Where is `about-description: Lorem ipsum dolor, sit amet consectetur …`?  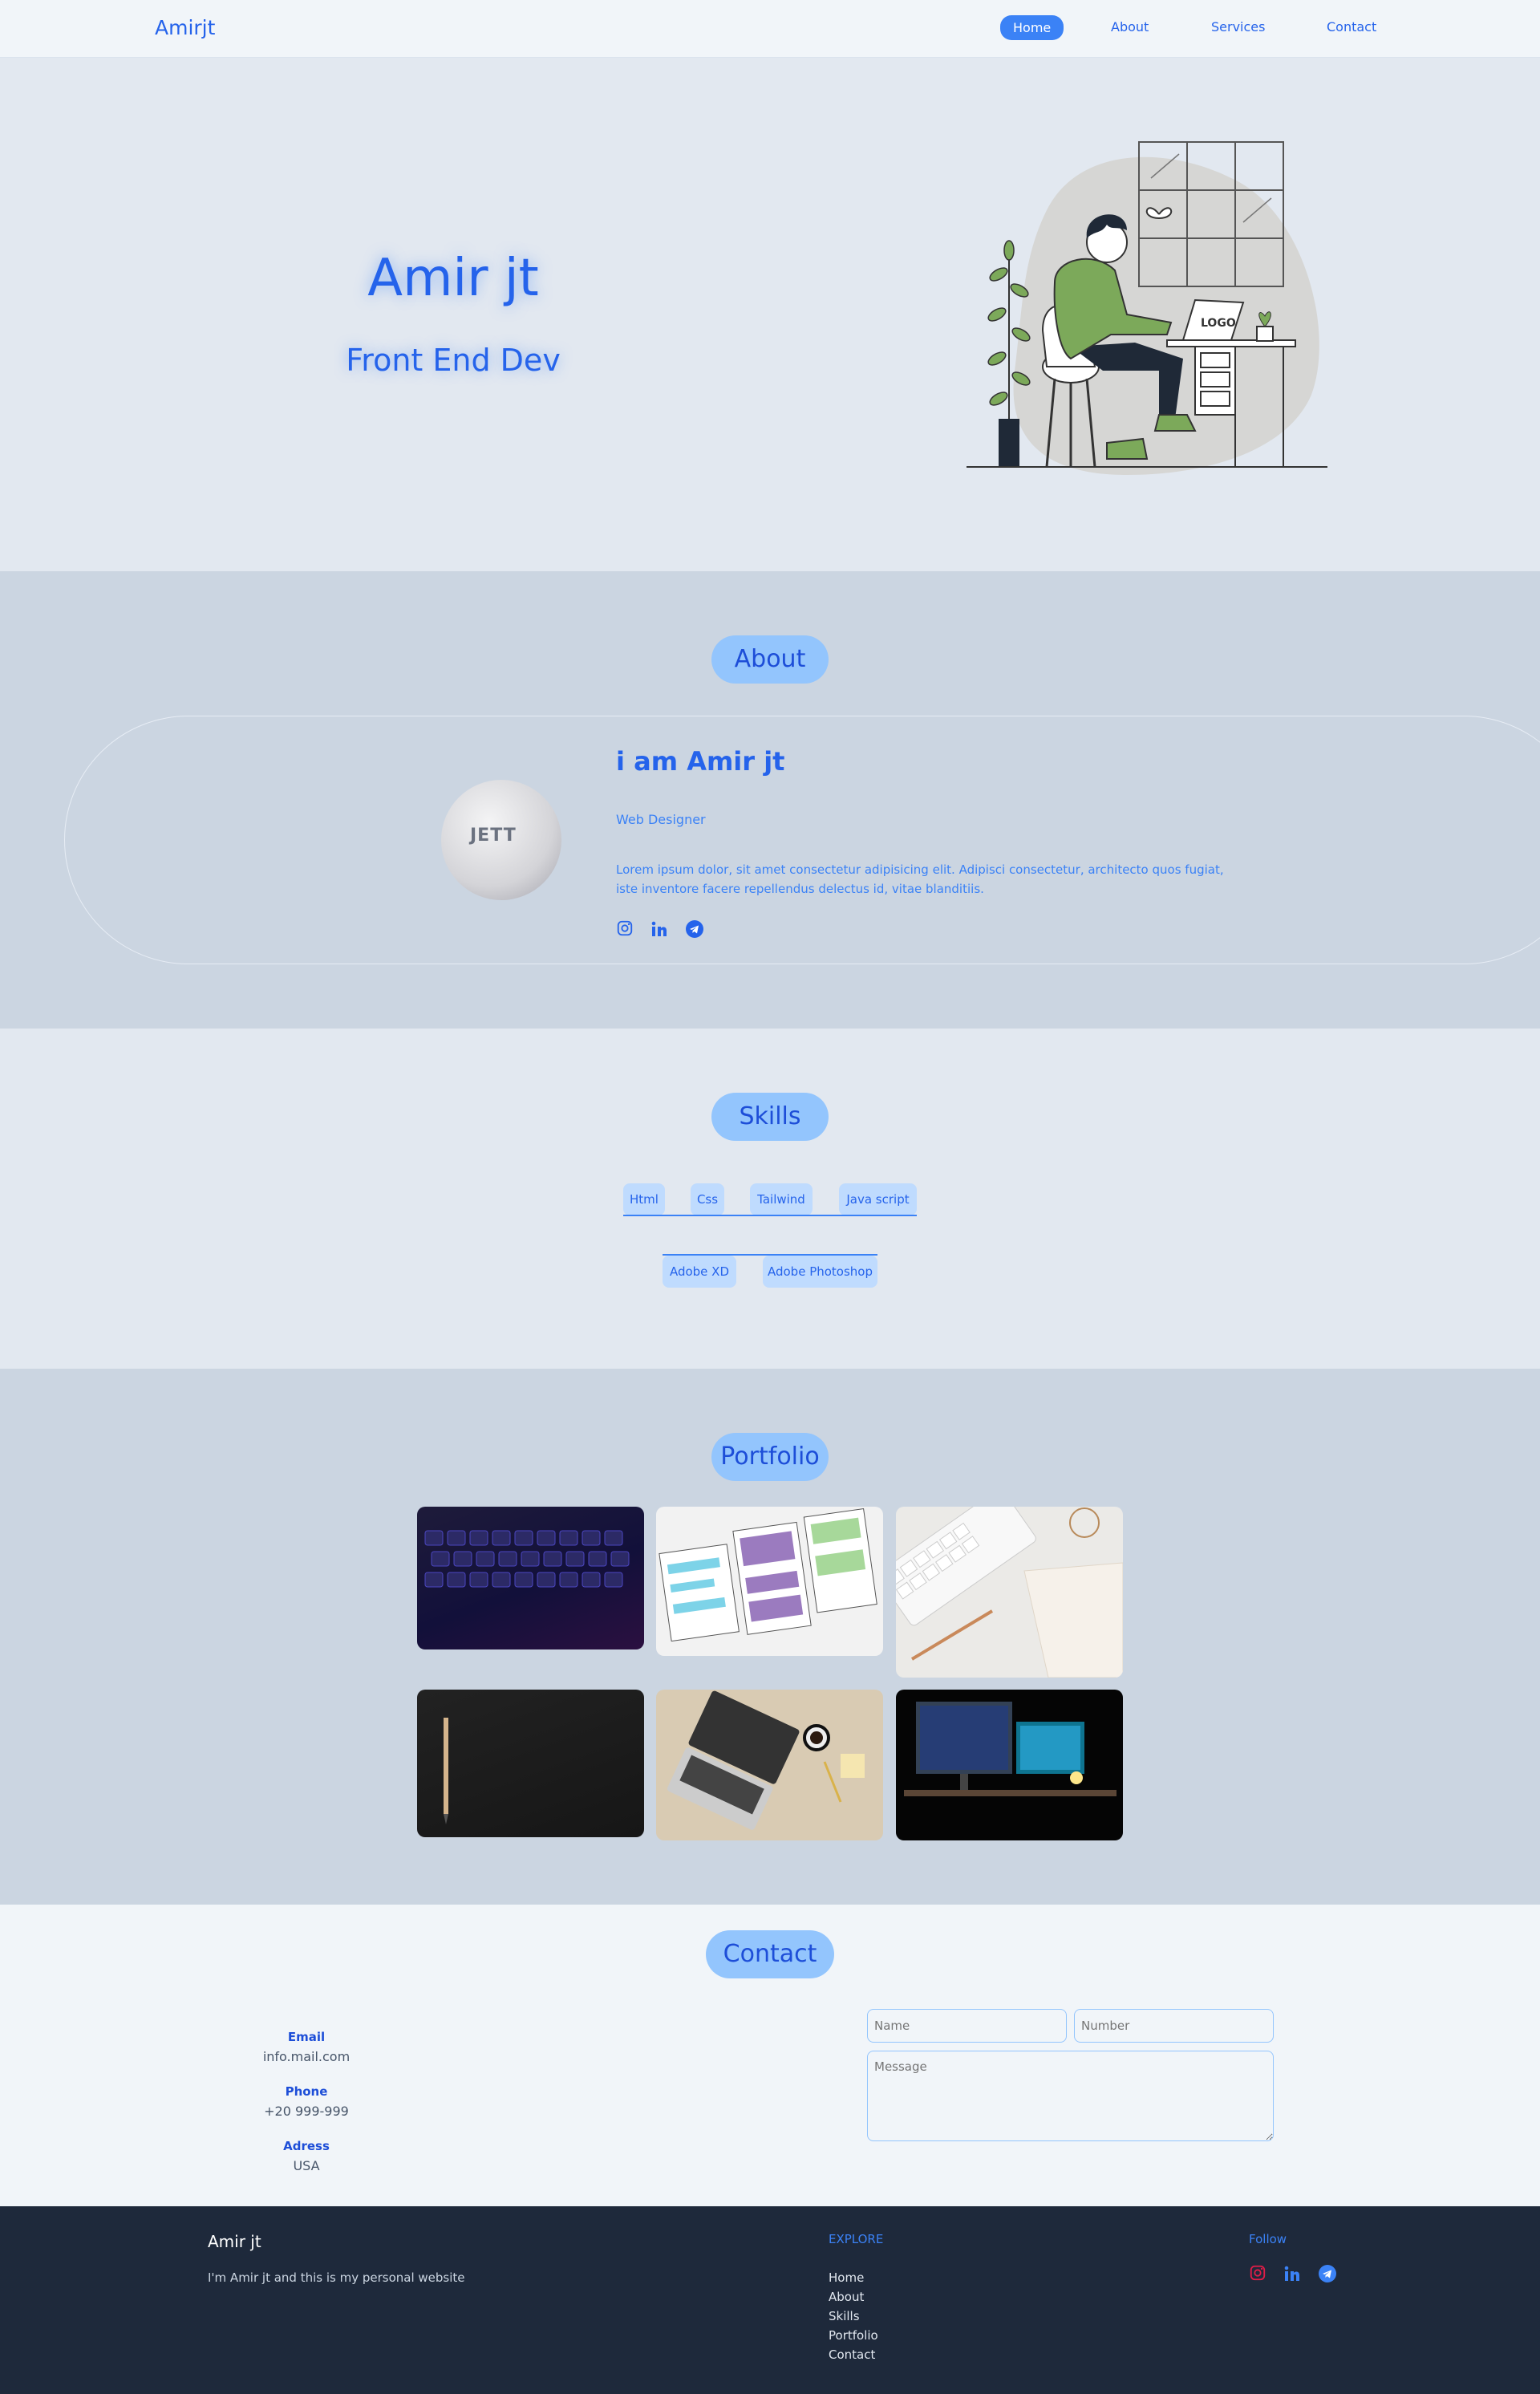 about-description: Lorem ipsum dolor, sit amet consectetur … is located at coordinates (920, 879).